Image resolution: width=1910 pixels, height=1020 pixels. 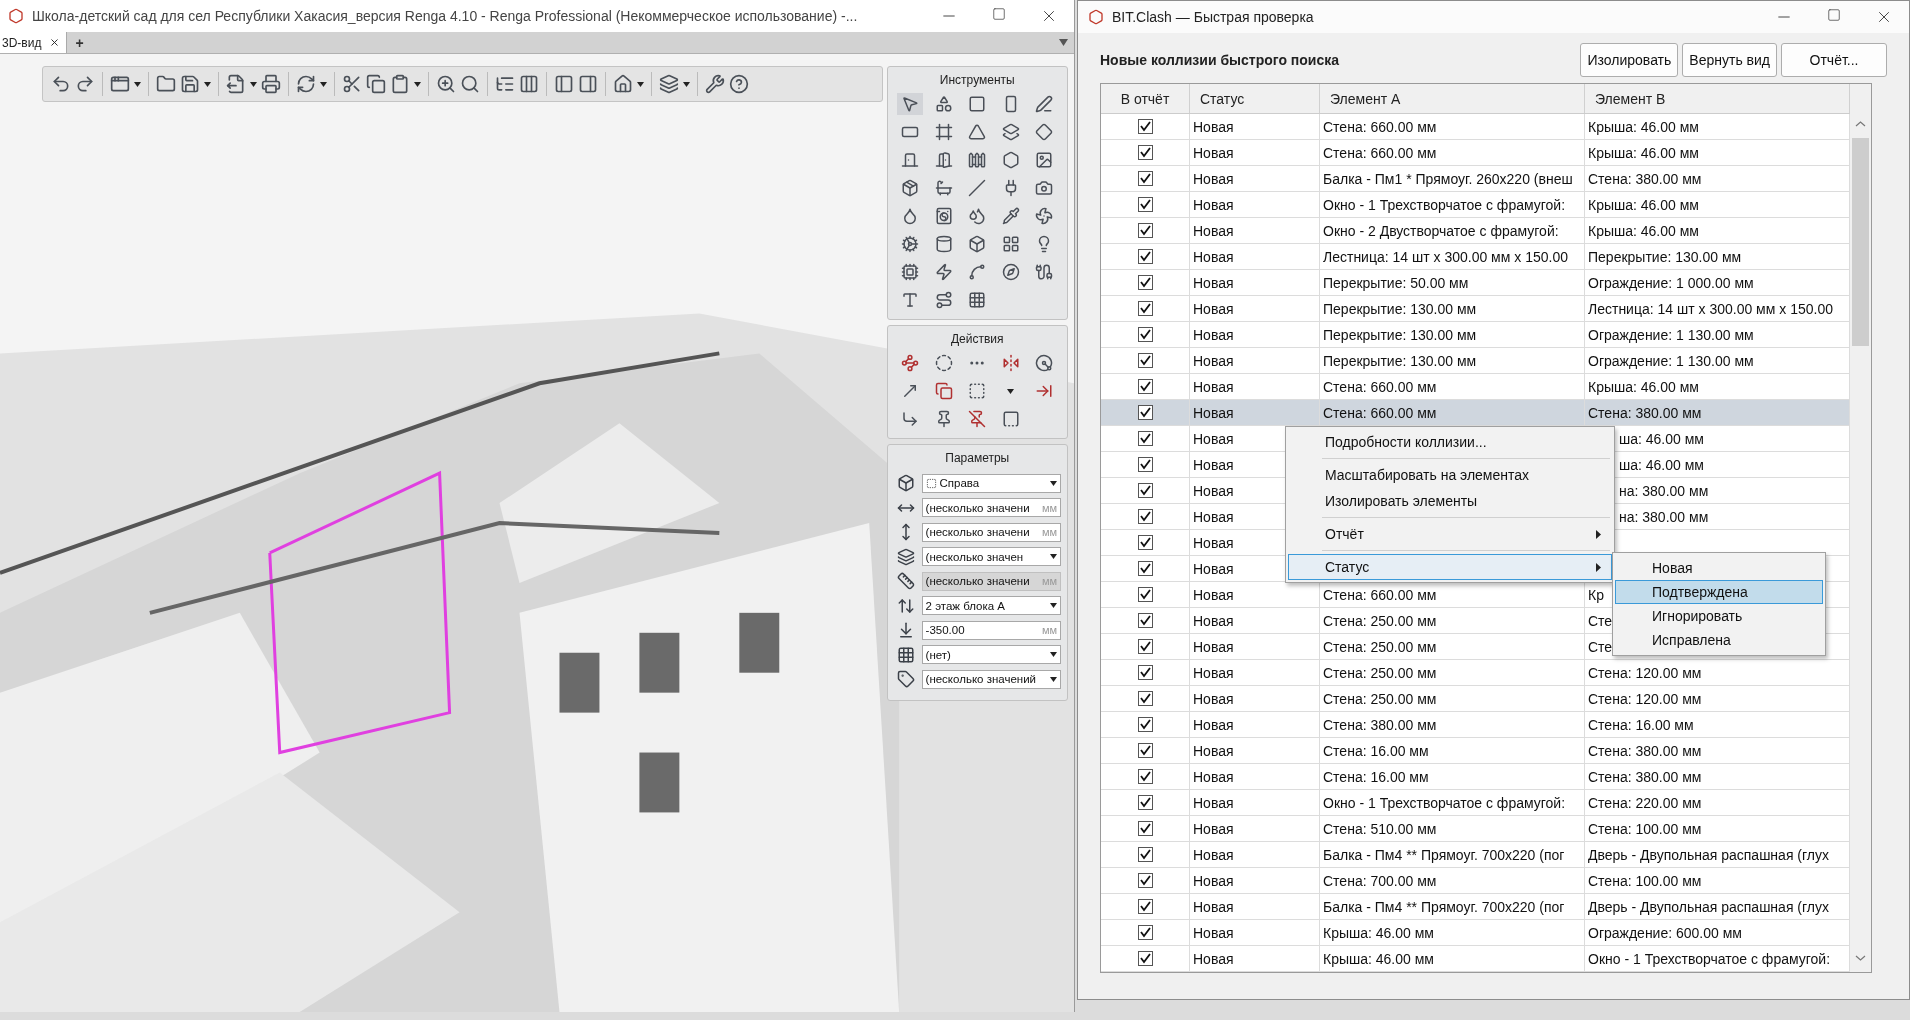 What do you see at coordinates (1475, 829) in the screenshot?
I see `table-row: Новая Стена: 510.00 мм Стена: 100.00 мм` at bounding box center [1475, 829].